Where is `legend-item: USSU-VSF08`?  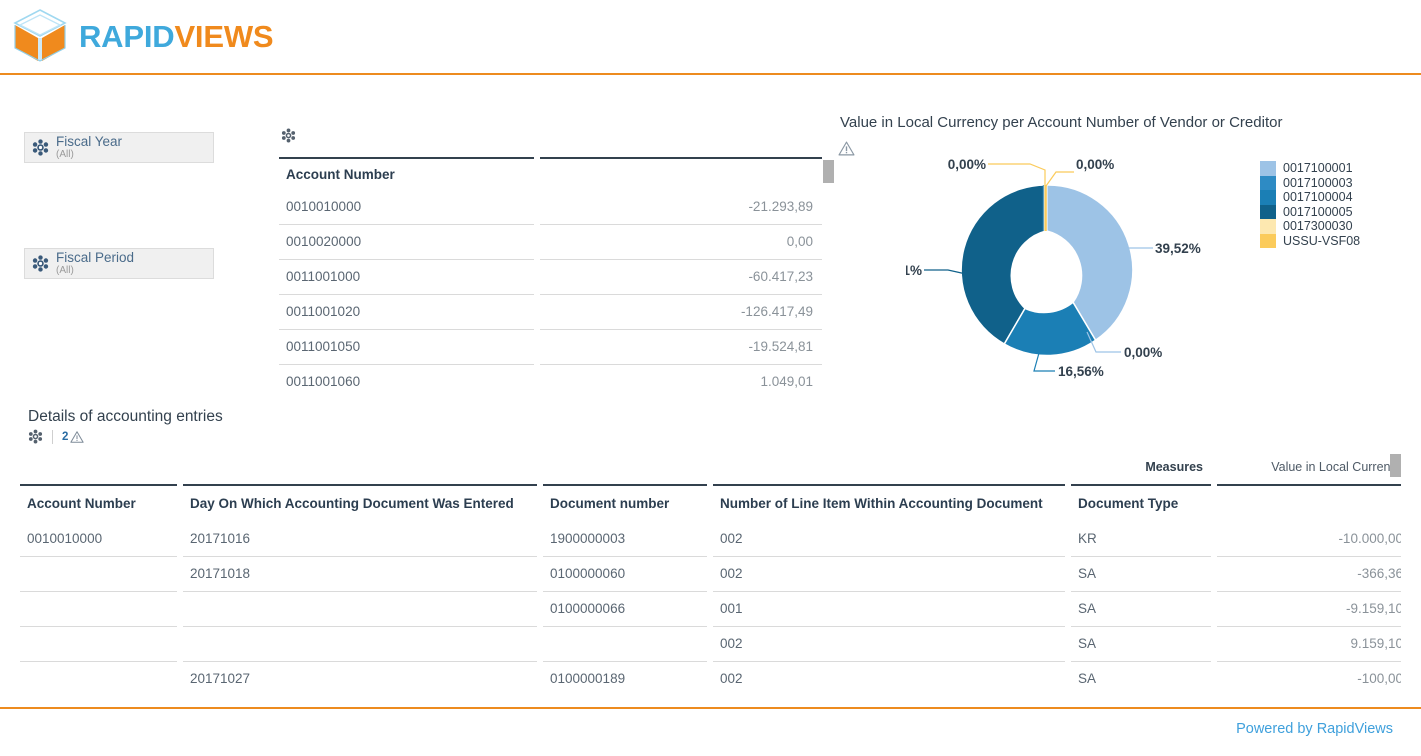 legend-item: USSU-VSF08 is located at coordinates (1310, 240).